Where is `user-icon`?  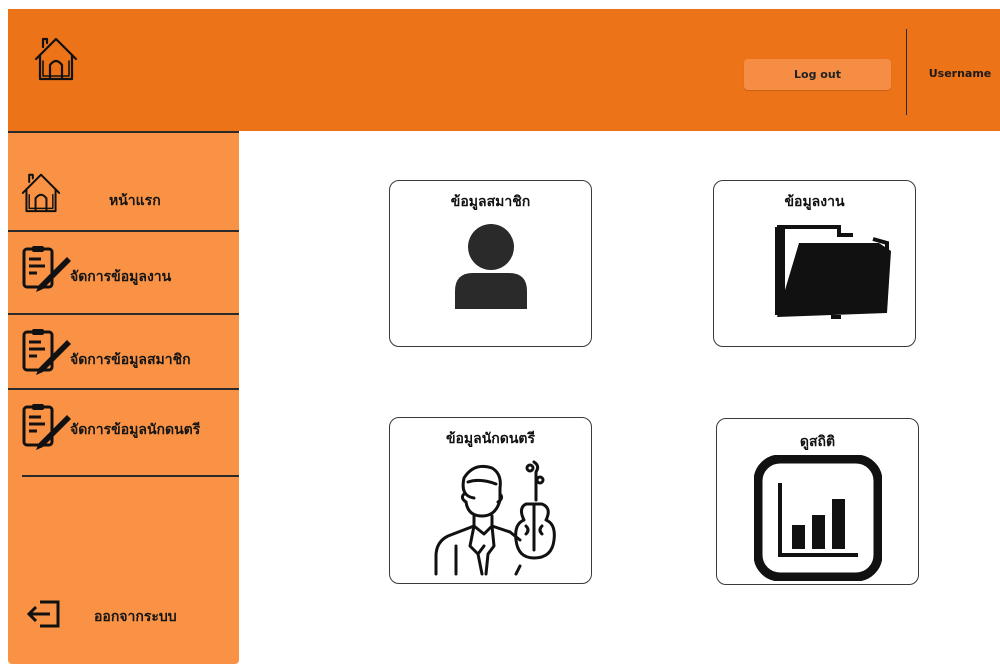 user-icon is located at coordinates (491, 266).